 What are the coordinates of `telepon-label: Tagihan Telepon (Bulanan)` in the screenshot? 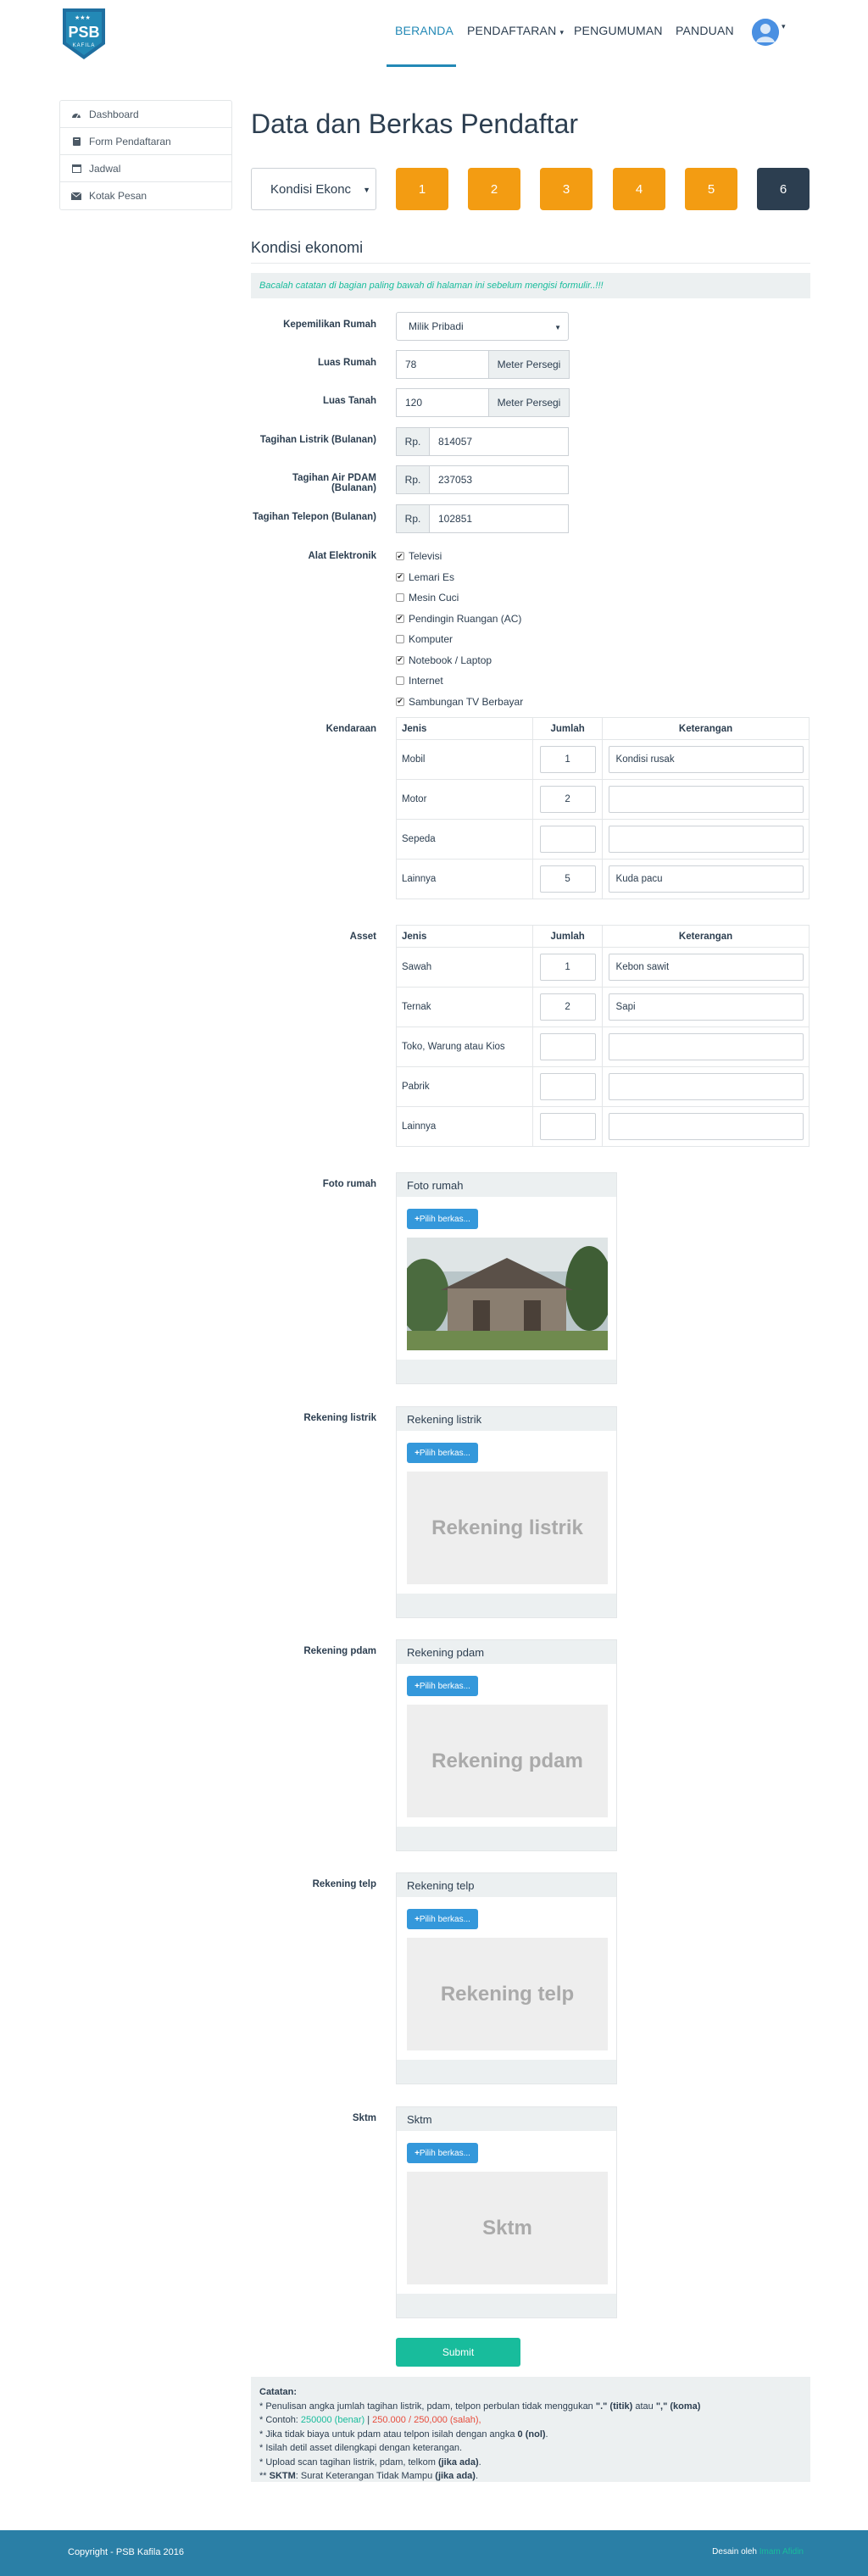 It's located at (314, 517).